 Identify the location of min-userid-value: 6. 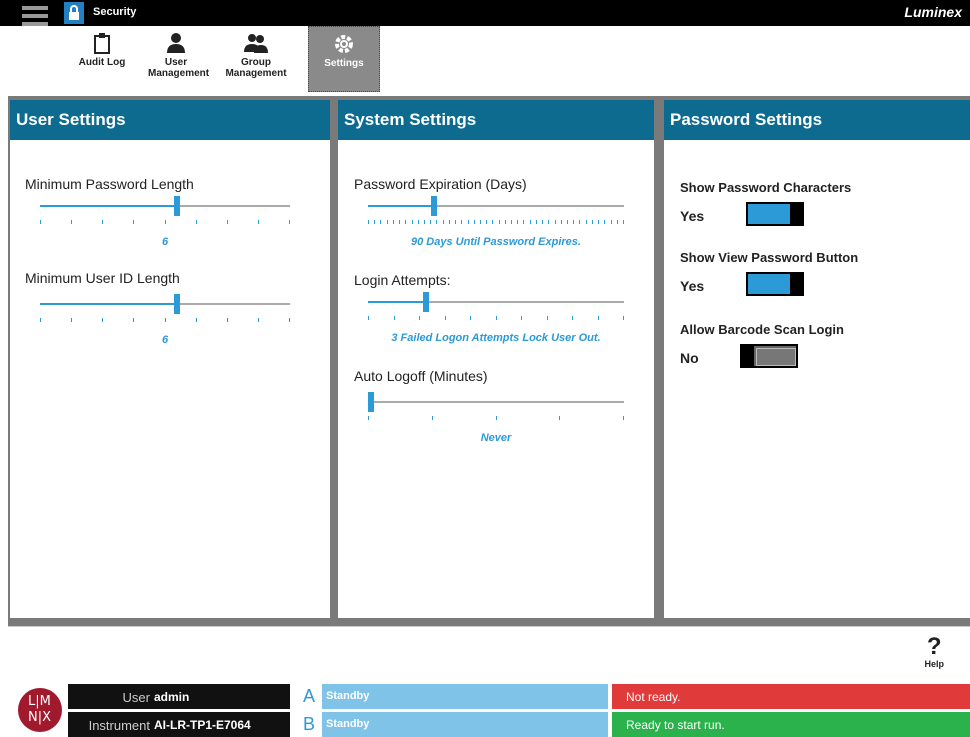
(165, 340).